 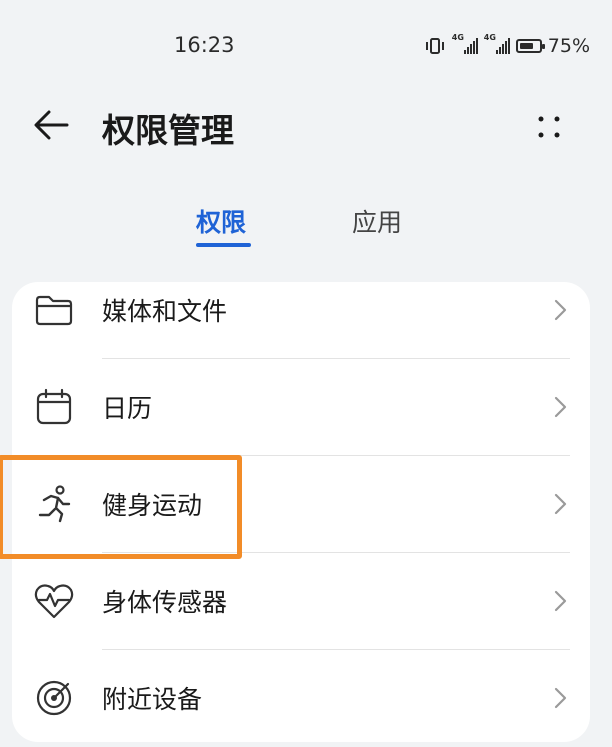 I want to click on tab-apps: 应用, so click(x=377, y=221).